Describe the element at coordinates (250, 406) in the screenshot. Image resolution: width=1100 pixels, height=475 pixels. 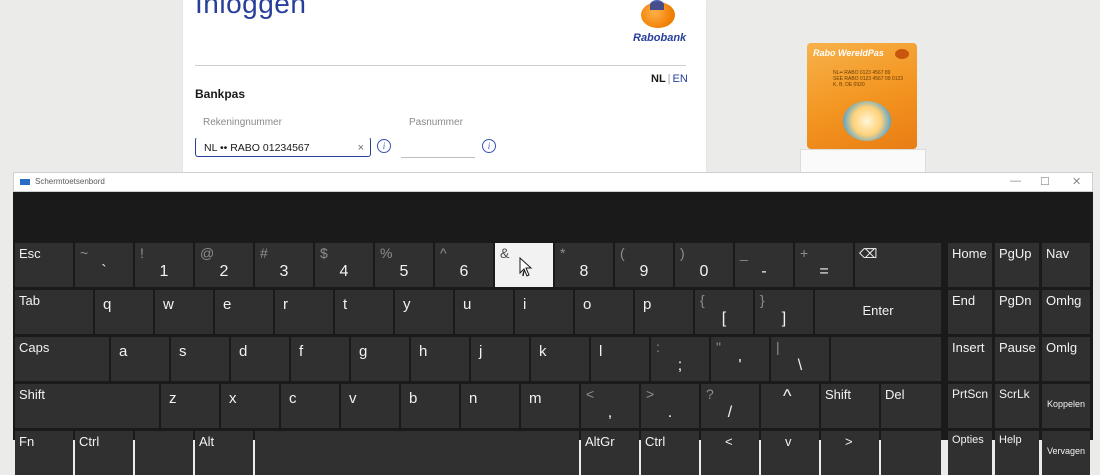
I see `key-x: x` at that location.